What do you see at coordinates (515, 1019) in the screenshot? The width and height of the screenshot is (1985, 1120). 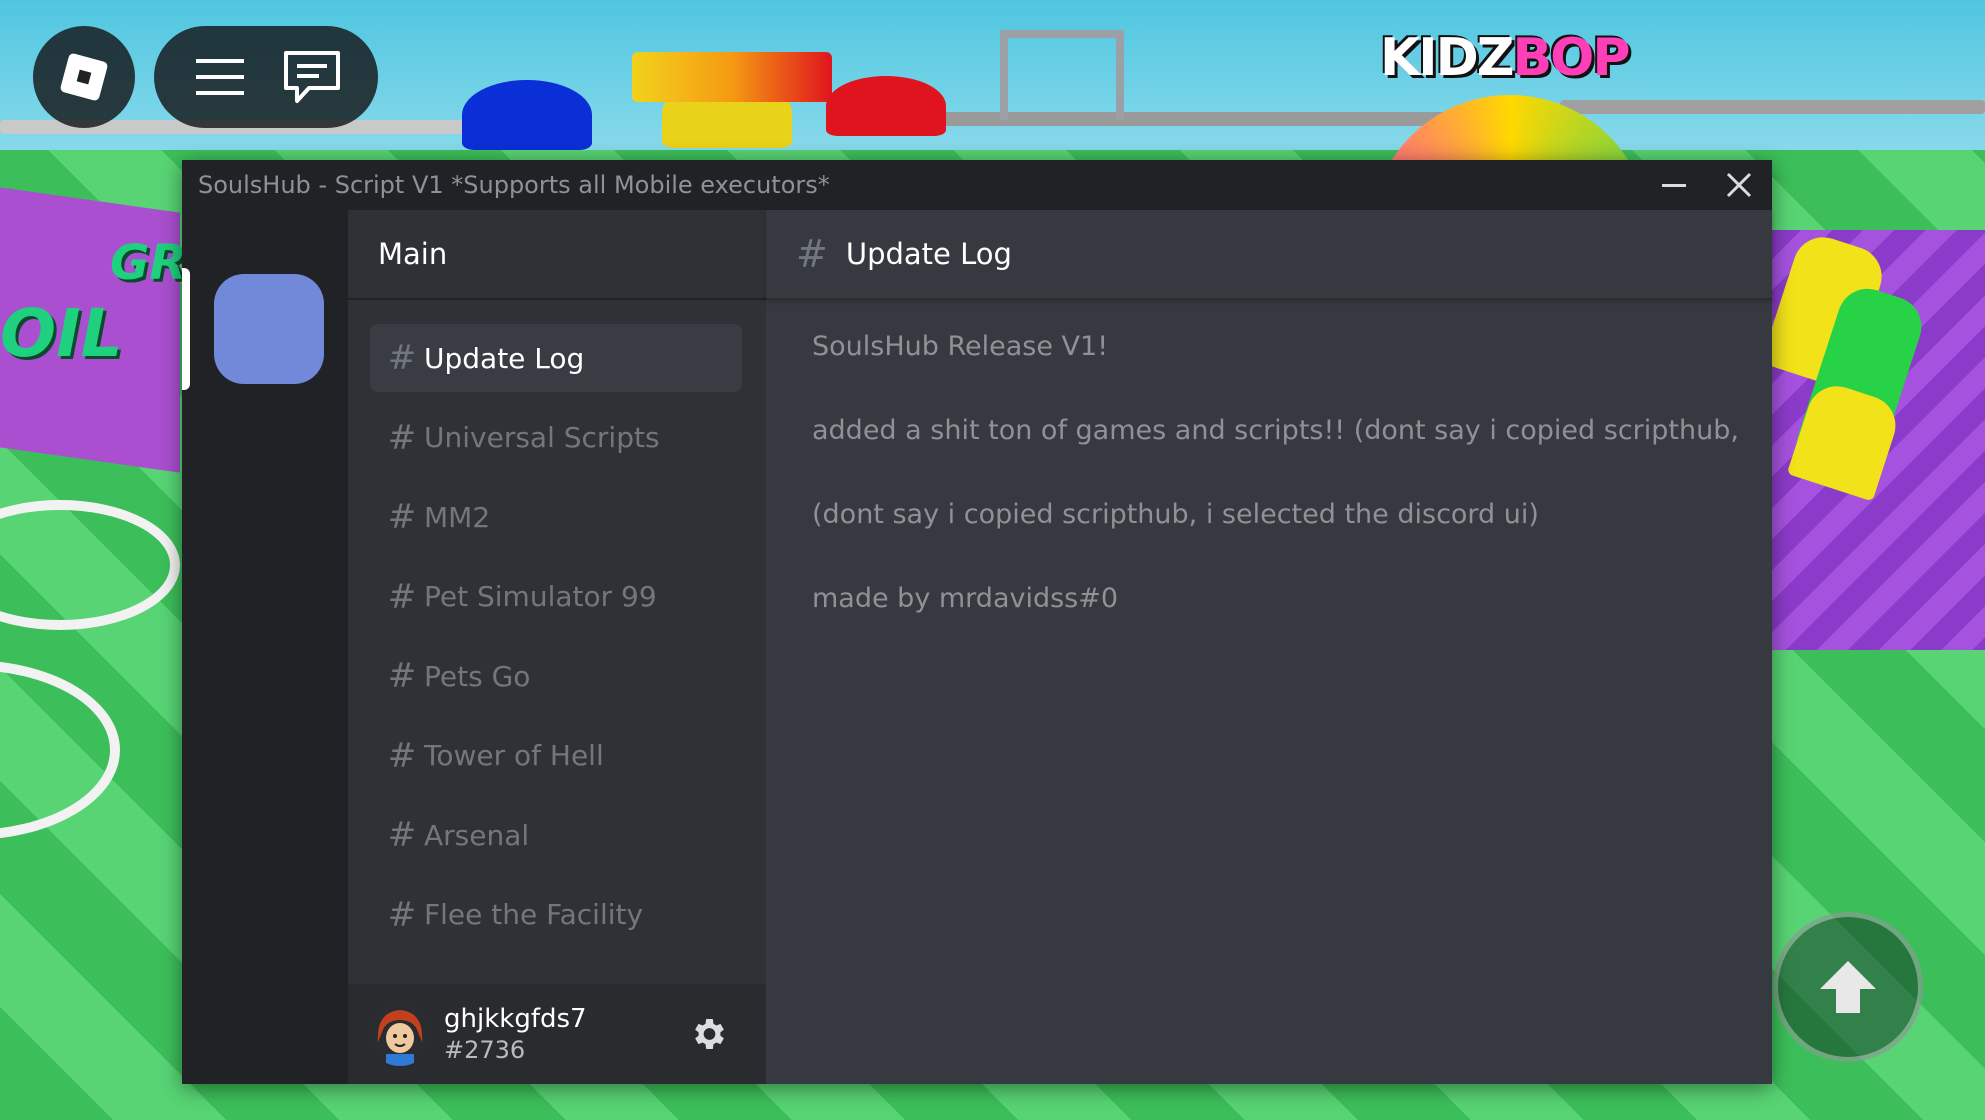 I see `username: ghjkkgfds7` at bounding box center [515, 1019].